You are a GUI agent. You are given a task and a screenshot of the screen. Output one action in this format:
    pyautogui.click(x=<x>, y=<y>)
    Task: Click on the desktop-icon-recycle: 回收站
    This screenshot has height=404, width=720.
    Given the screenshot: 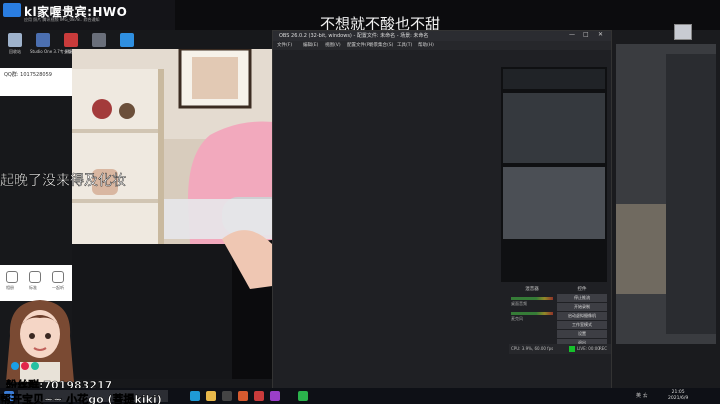 What is the action you would take?
    pyautogui.click(x=15, y=43)
    